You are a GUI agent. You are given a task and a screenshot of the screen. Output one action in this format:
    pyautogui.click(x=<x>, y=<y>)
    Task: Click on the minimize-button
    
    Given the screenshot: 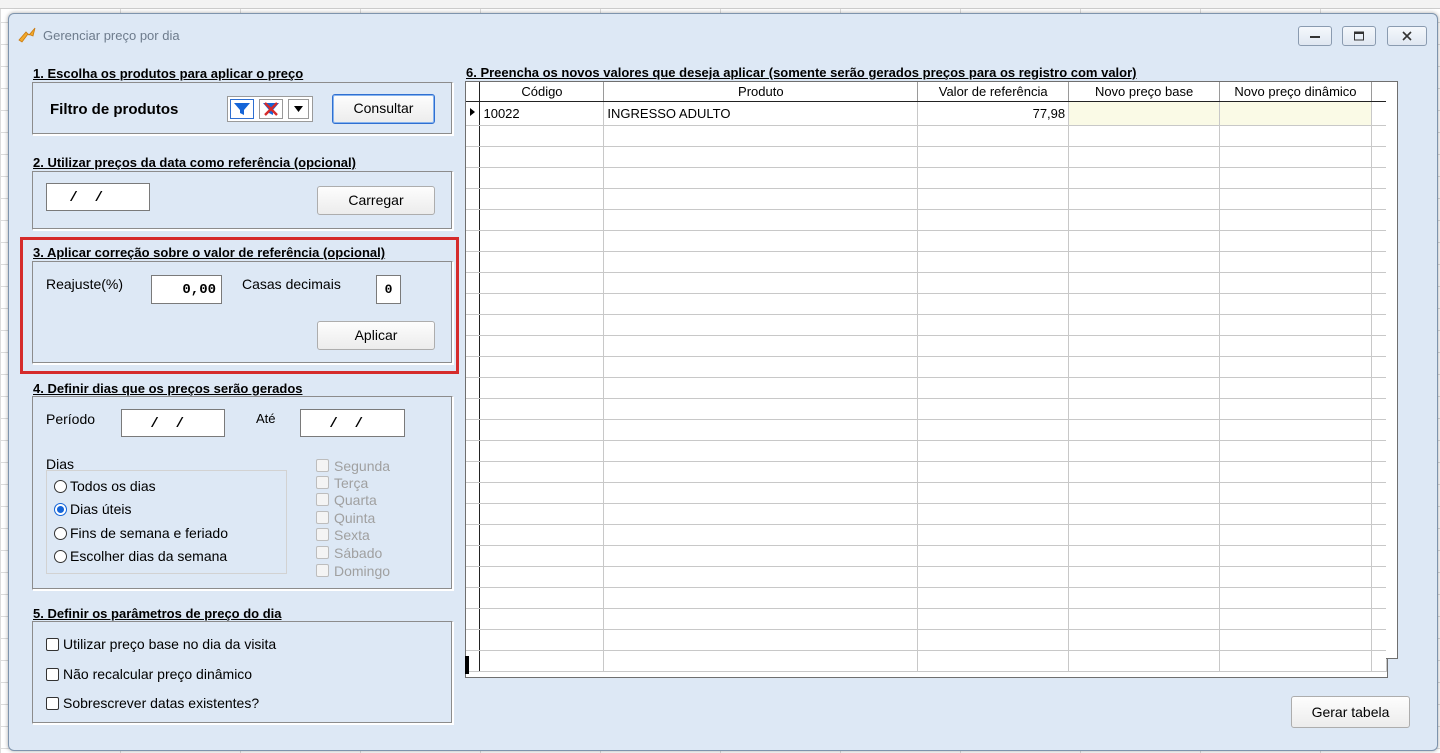 What is the action you would take?
    pyautogui.click(x=1315, y=36)
    